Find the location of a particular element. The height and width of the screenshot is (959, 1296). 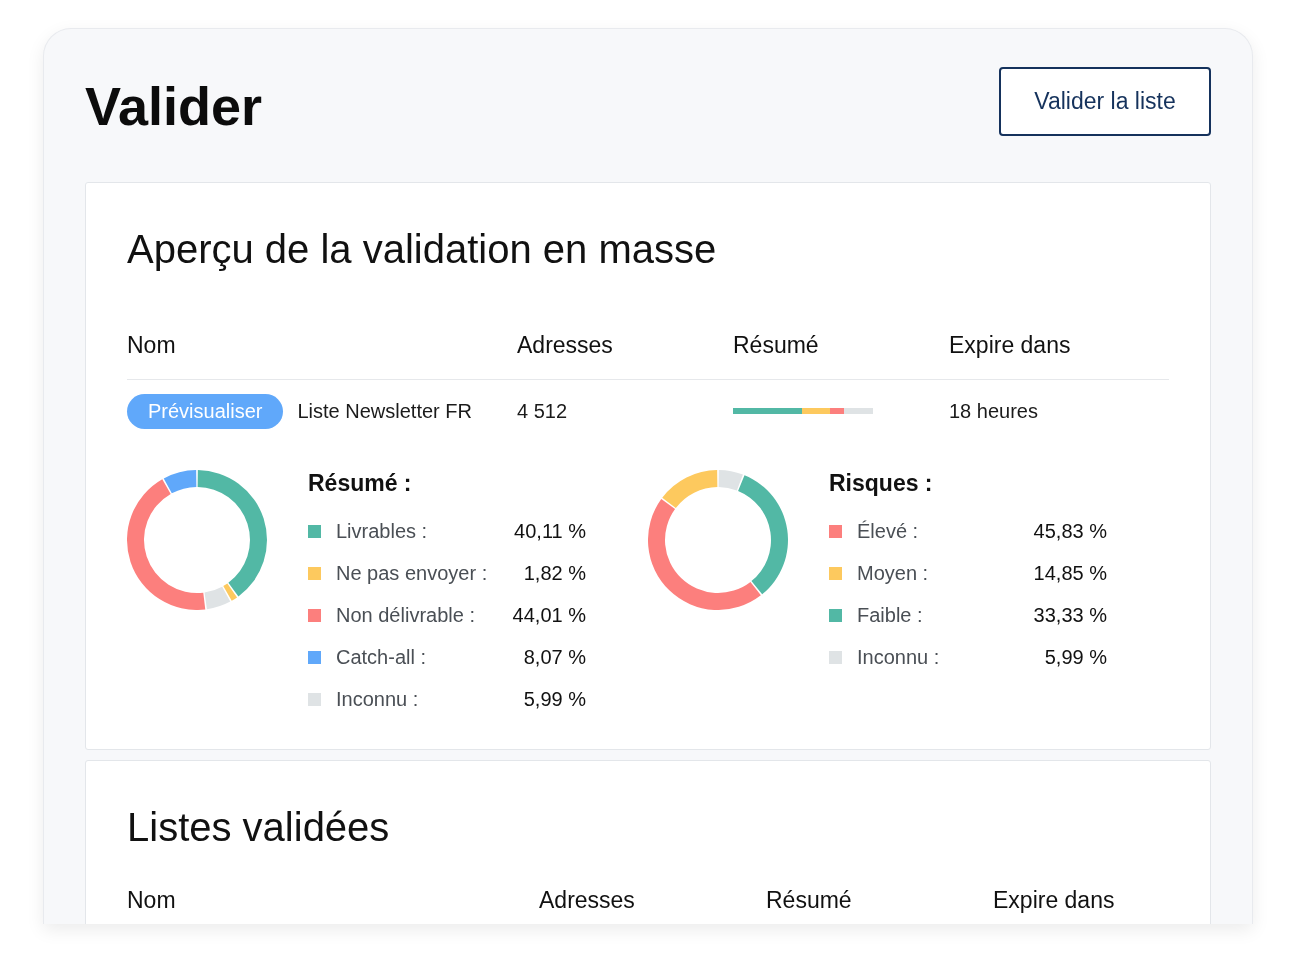

legend-value: 44,01 % is located at coordinates (549, 615).